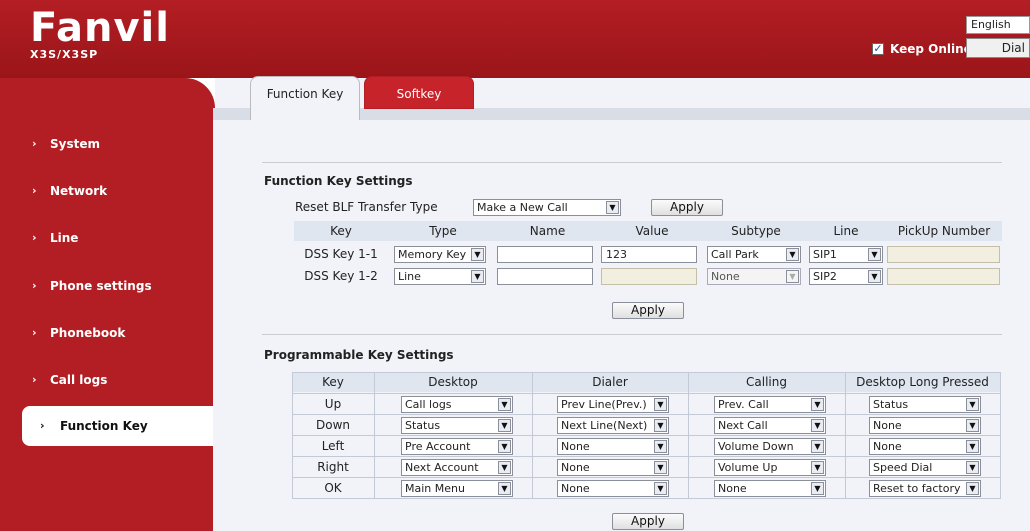  Describe the element at coordinates (754, 254) in the screenshot. I see `subtype-select: Call Park ▼` at that location.